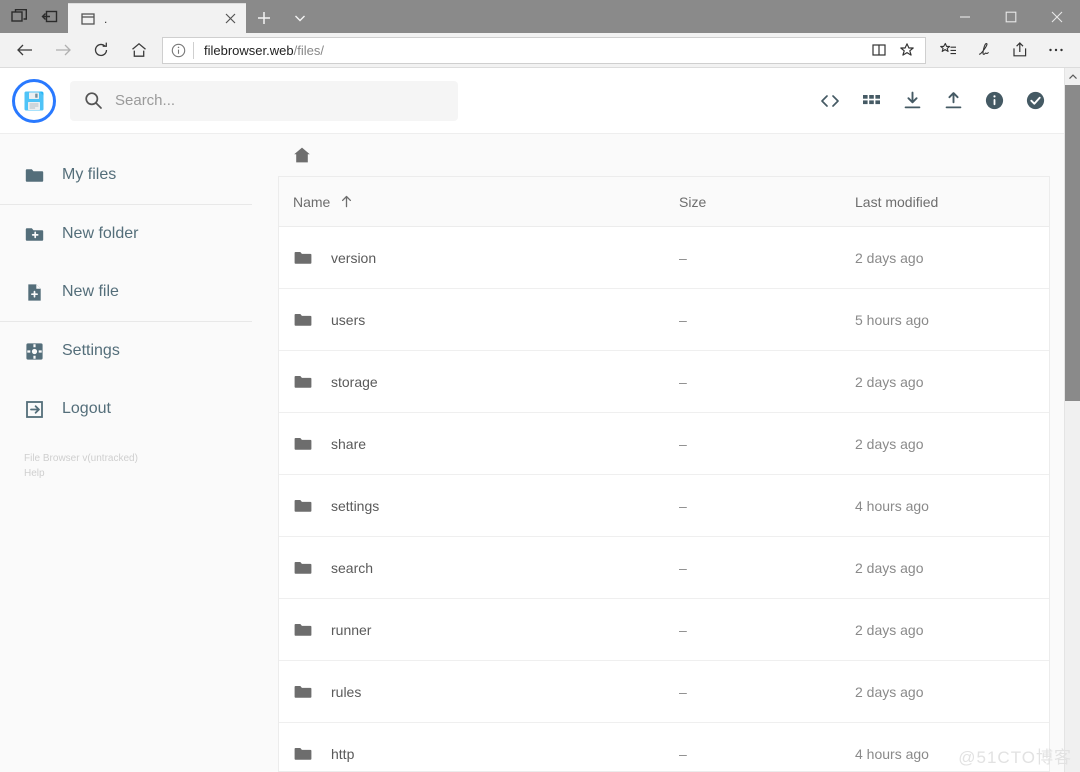  I want to click on chevron-down-icon, so click(300, 18).